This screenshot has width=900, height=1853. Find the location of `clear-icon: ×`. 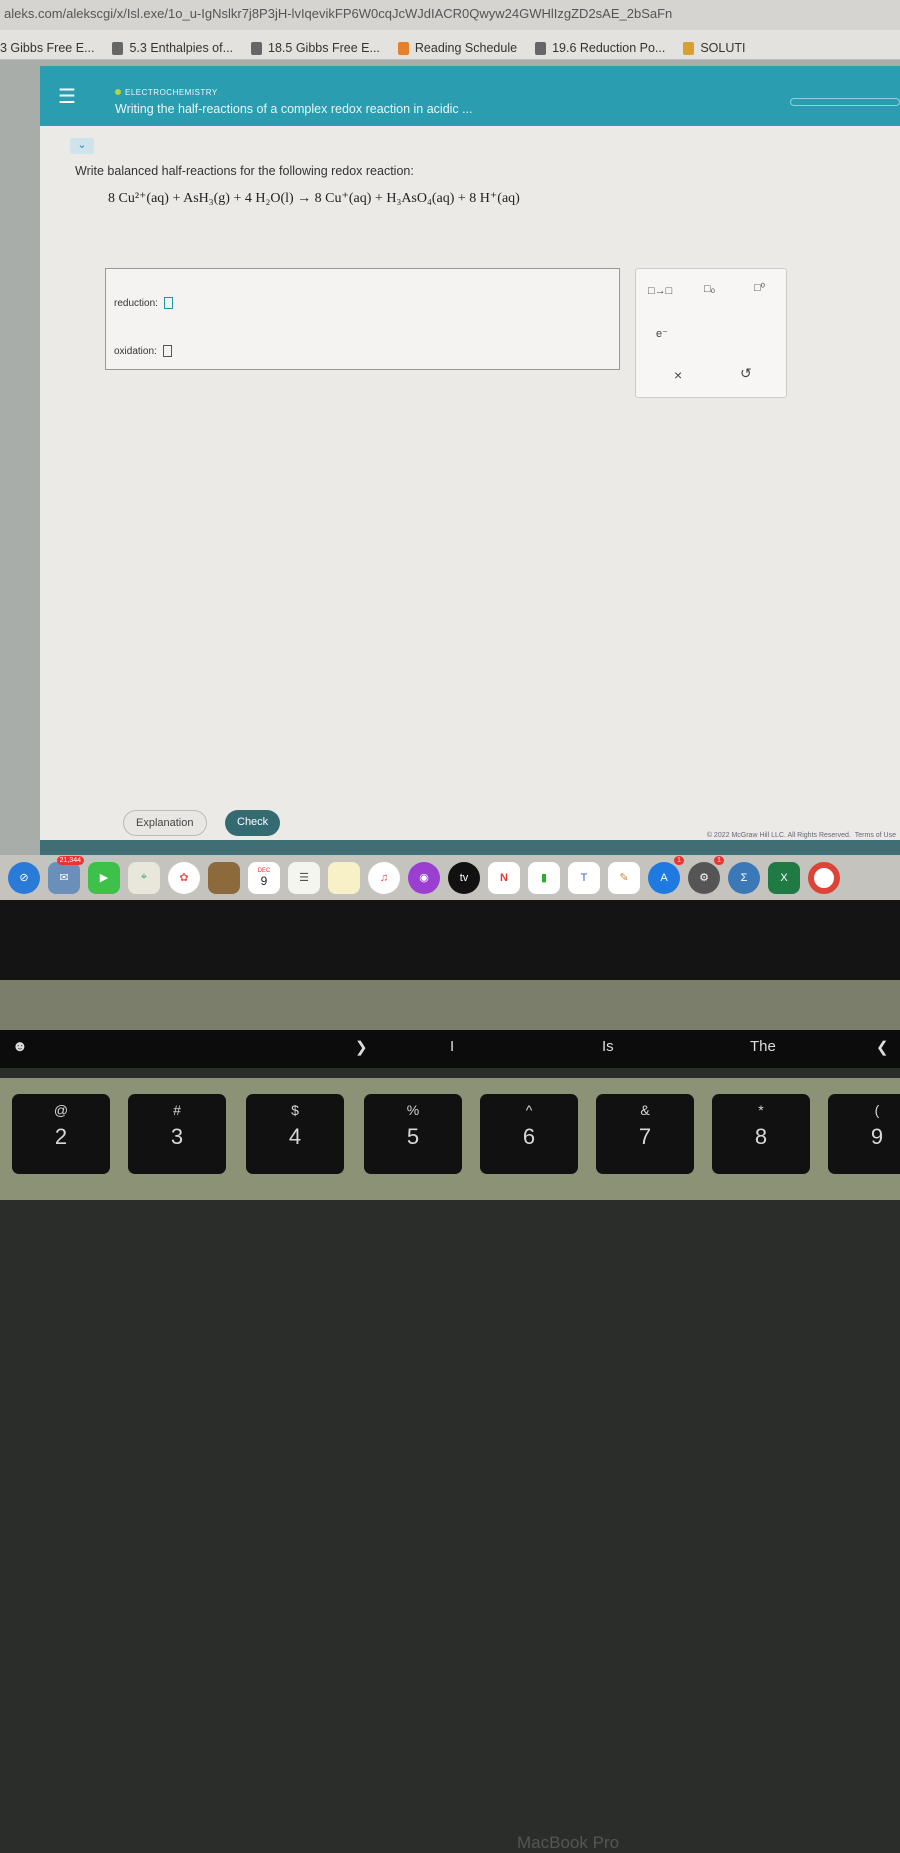

clear-icon: × is located at coordinates (678, 375).